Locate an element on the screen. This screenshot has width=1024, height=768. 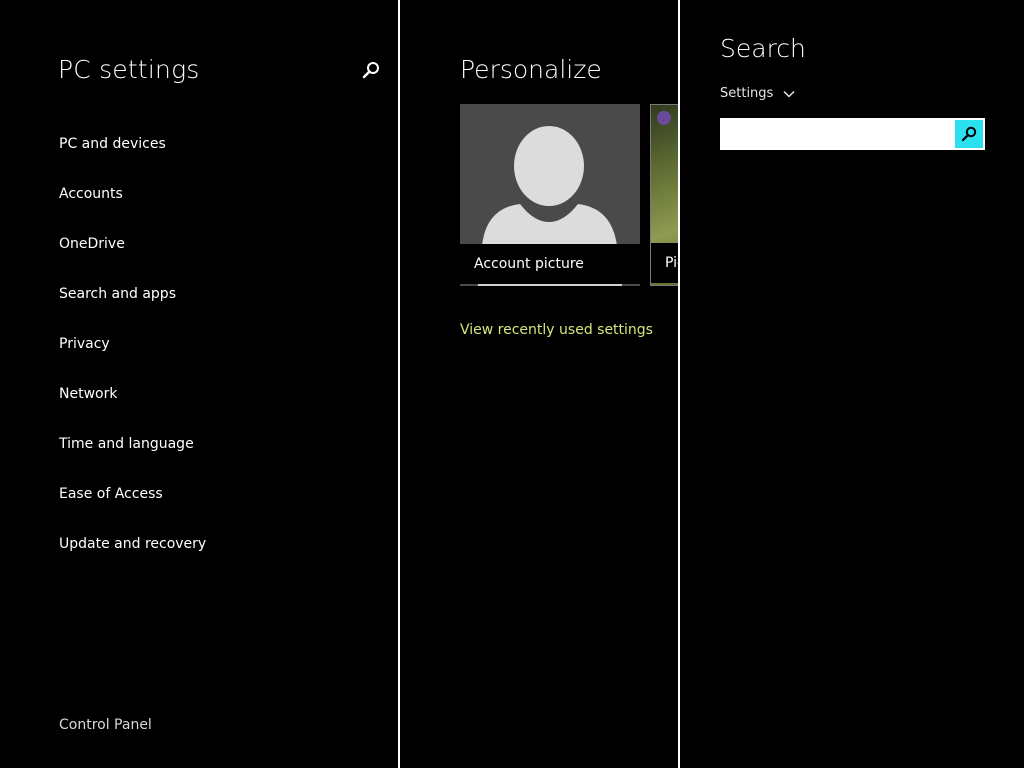
nav-item-network: Network is located at coordinates (132, 406).